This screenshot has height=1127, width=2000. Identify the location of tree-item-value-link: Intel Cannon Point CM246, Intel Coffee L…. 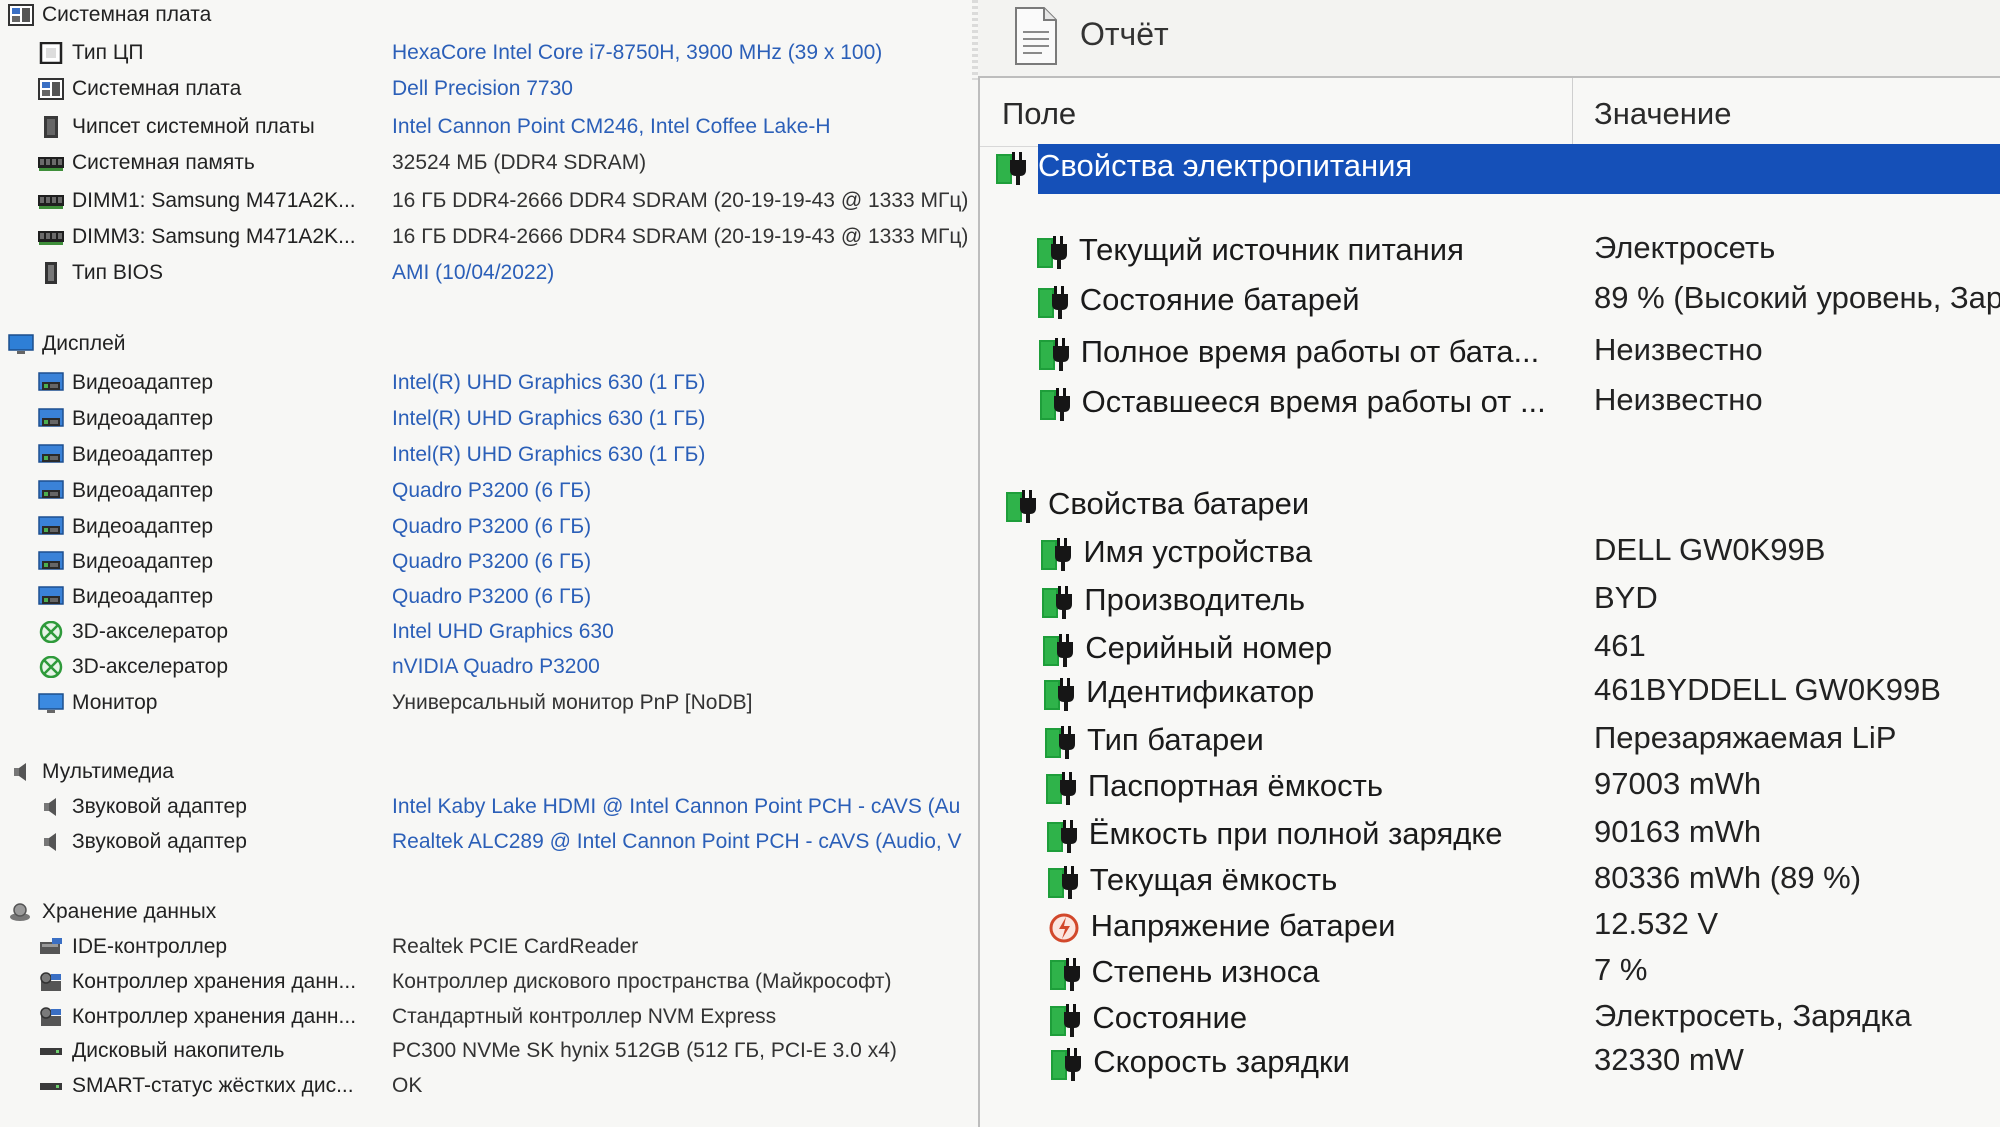
(611, 127).